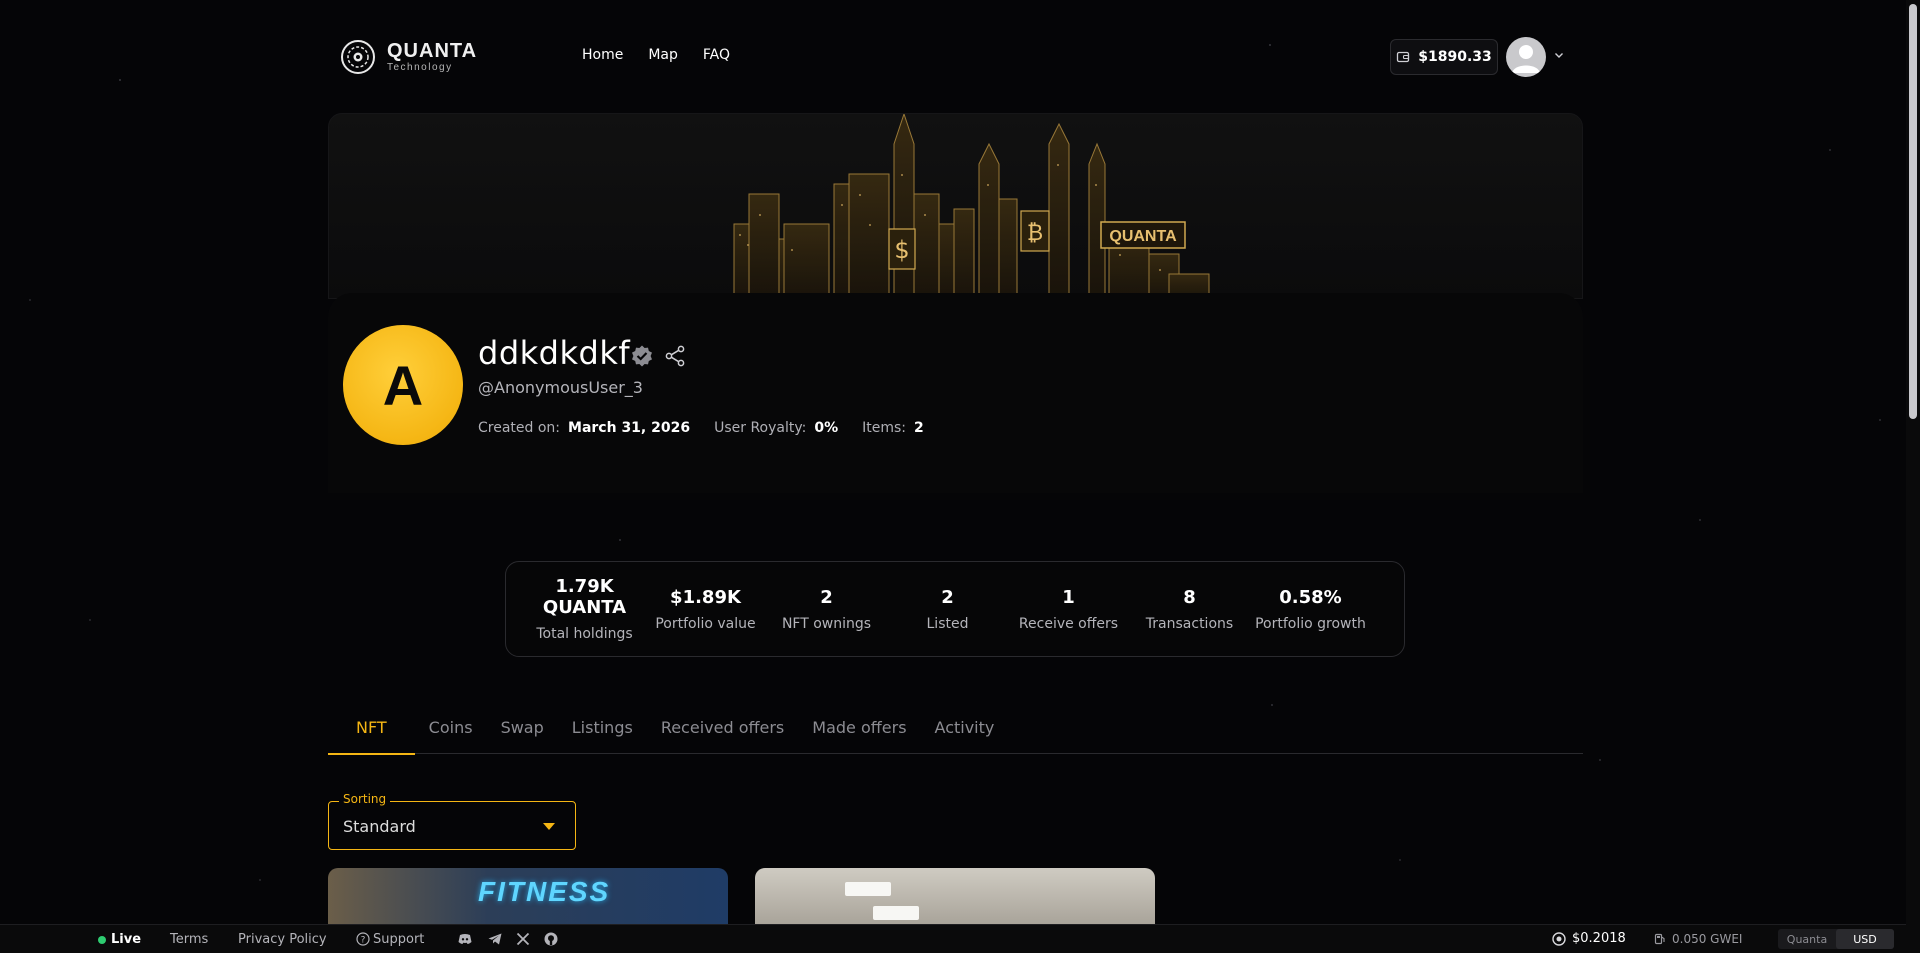 Image resolution: width=1920 pixels, height=953 pixels. Describe the element at coordinates (1035, 233) in the screenshot. I see `banner-bitcoin-sign: ₿` at that location.